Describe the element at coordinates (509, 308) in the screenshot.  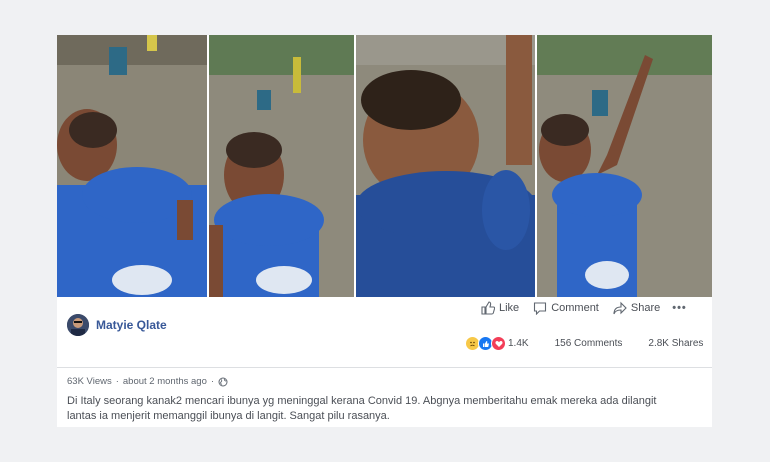
I see `like-label: Like` at that location.